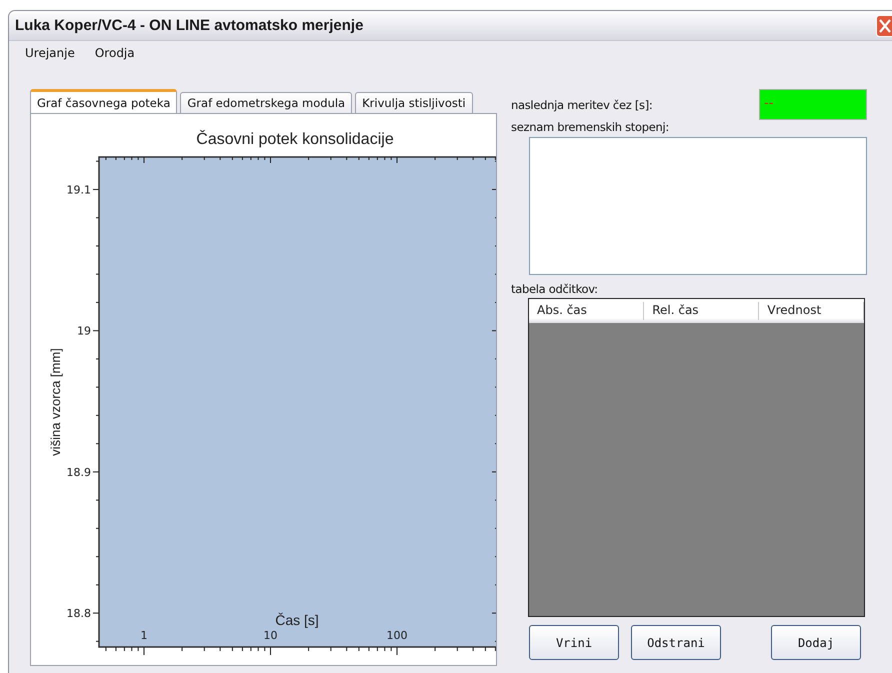 The height and width of the screenshot is (673, 892). What do you see at coordinates (581, 105) in the screenshot?
I see `field-label: naslednja meritev čez [s]:` at bounding box center [581, 105].